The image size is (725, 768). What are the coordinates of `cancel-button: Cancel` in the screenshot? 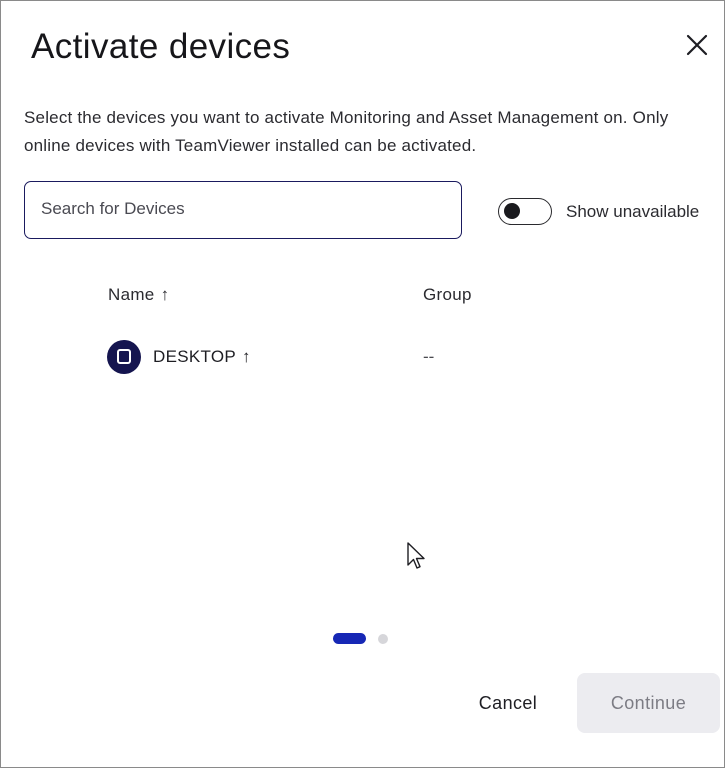 It's located at (508, 703).